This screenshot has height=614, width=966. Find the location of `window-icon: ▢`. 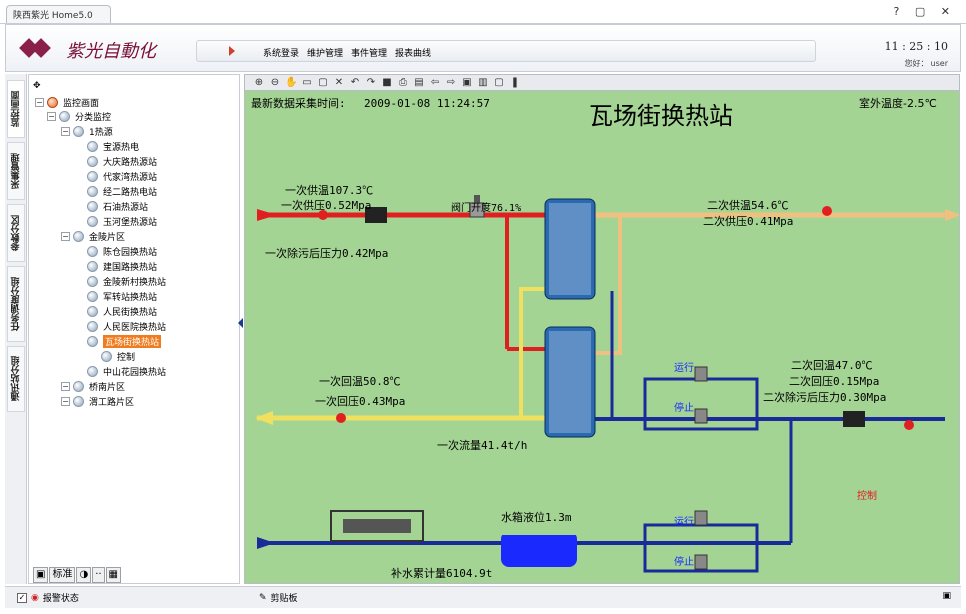

window-icon: ▢ is located at coordinates (499, 83).